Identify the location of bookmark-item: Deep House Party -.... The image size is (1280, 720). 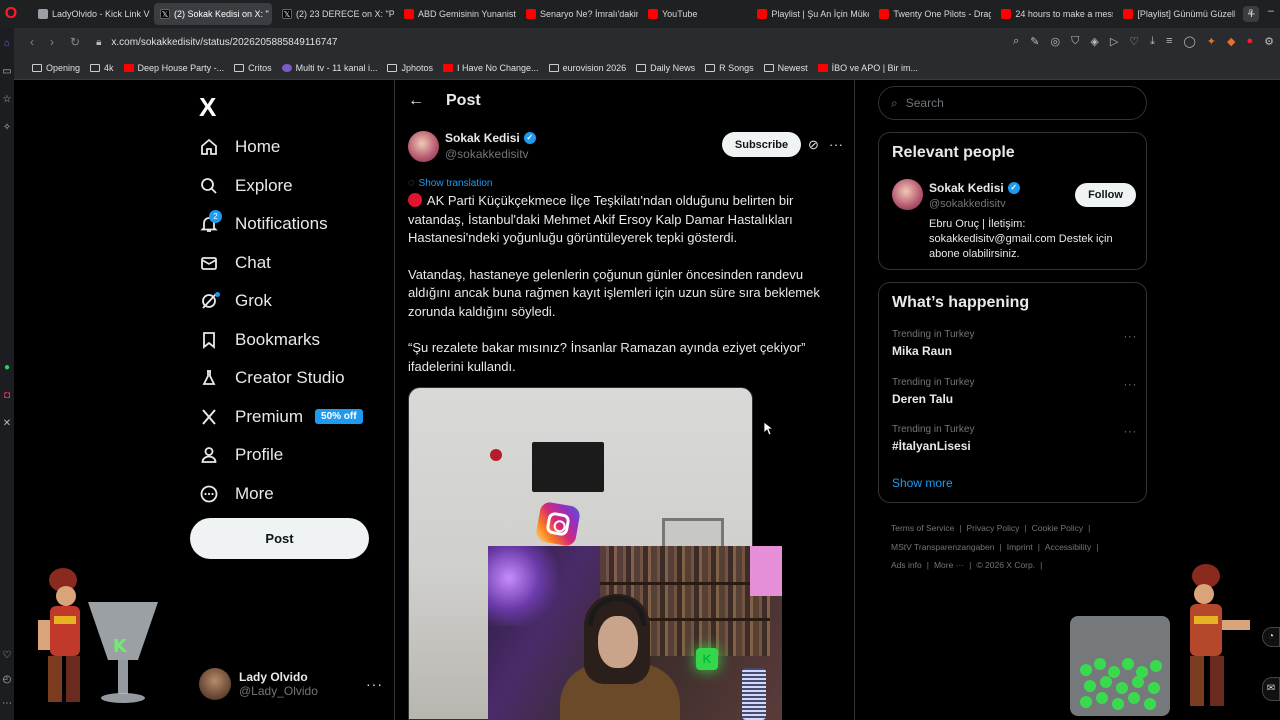
(174, 68).